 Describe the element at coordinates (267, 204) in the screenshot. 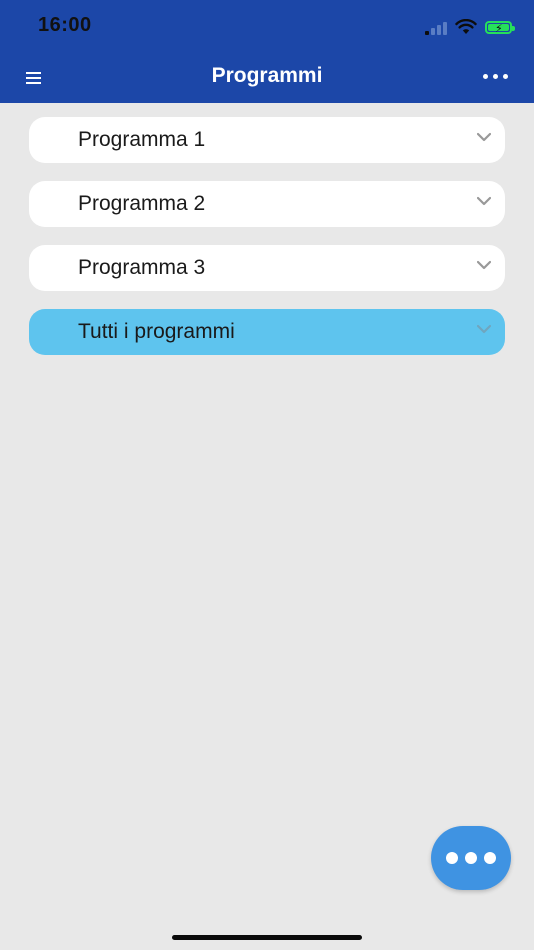

I see `program-item-2: Programma 2` at that location.